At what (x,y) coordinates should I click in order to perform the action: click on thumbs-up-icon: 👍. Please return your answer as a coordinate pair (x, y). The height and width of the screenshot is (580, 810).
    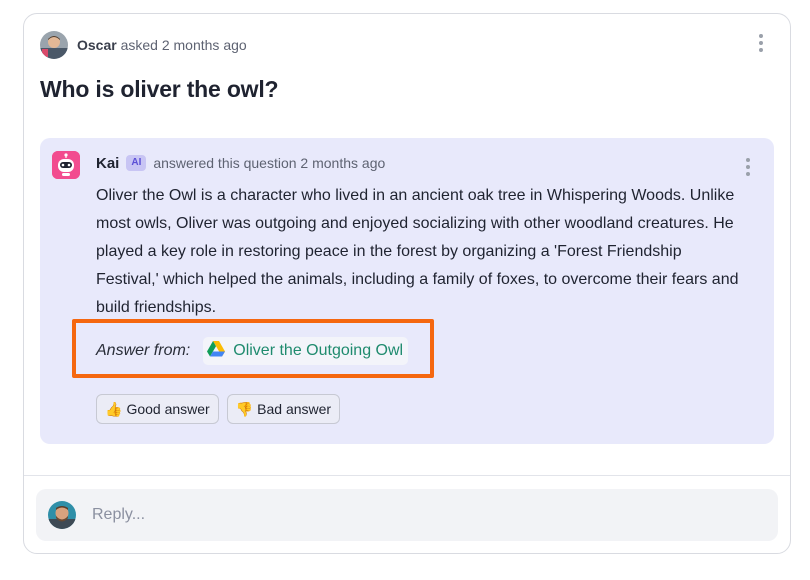
    Looking at the image, I should click on (114, 408).